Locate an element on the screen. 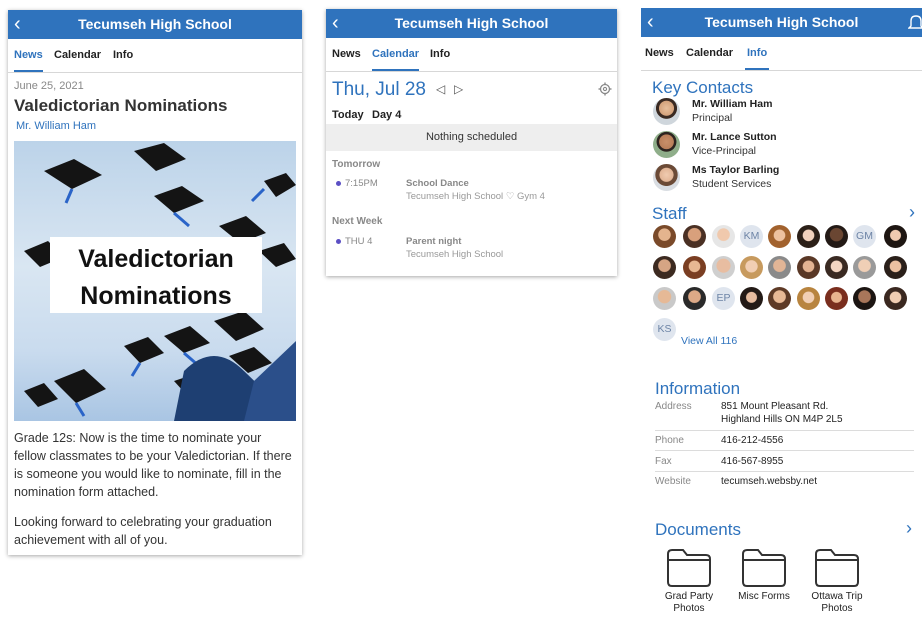  news-image: Valedictorian Nominations is located at coordinates (155, 281).